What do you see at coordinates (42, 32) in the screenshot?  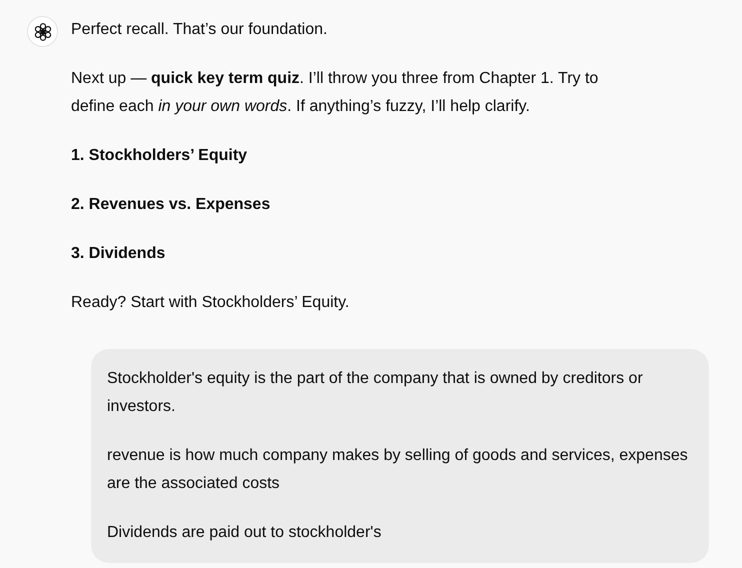 I see `knot-icon` at bounding box center [42, 32].